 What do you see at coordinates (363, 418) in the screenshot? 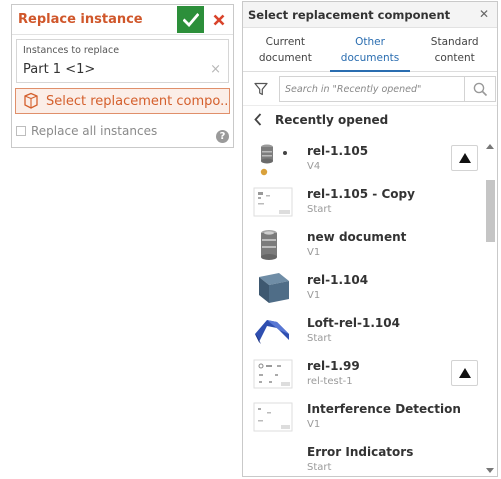
I see `list-item: Interference Detection V1` at bounding box center [363, 418].